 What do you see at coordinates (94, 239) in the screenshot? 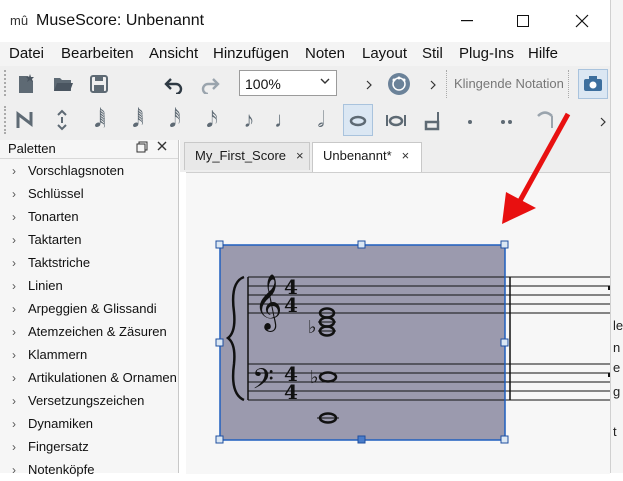
I see `palette-item: › Taktarten` at bounding box center [94, 239].